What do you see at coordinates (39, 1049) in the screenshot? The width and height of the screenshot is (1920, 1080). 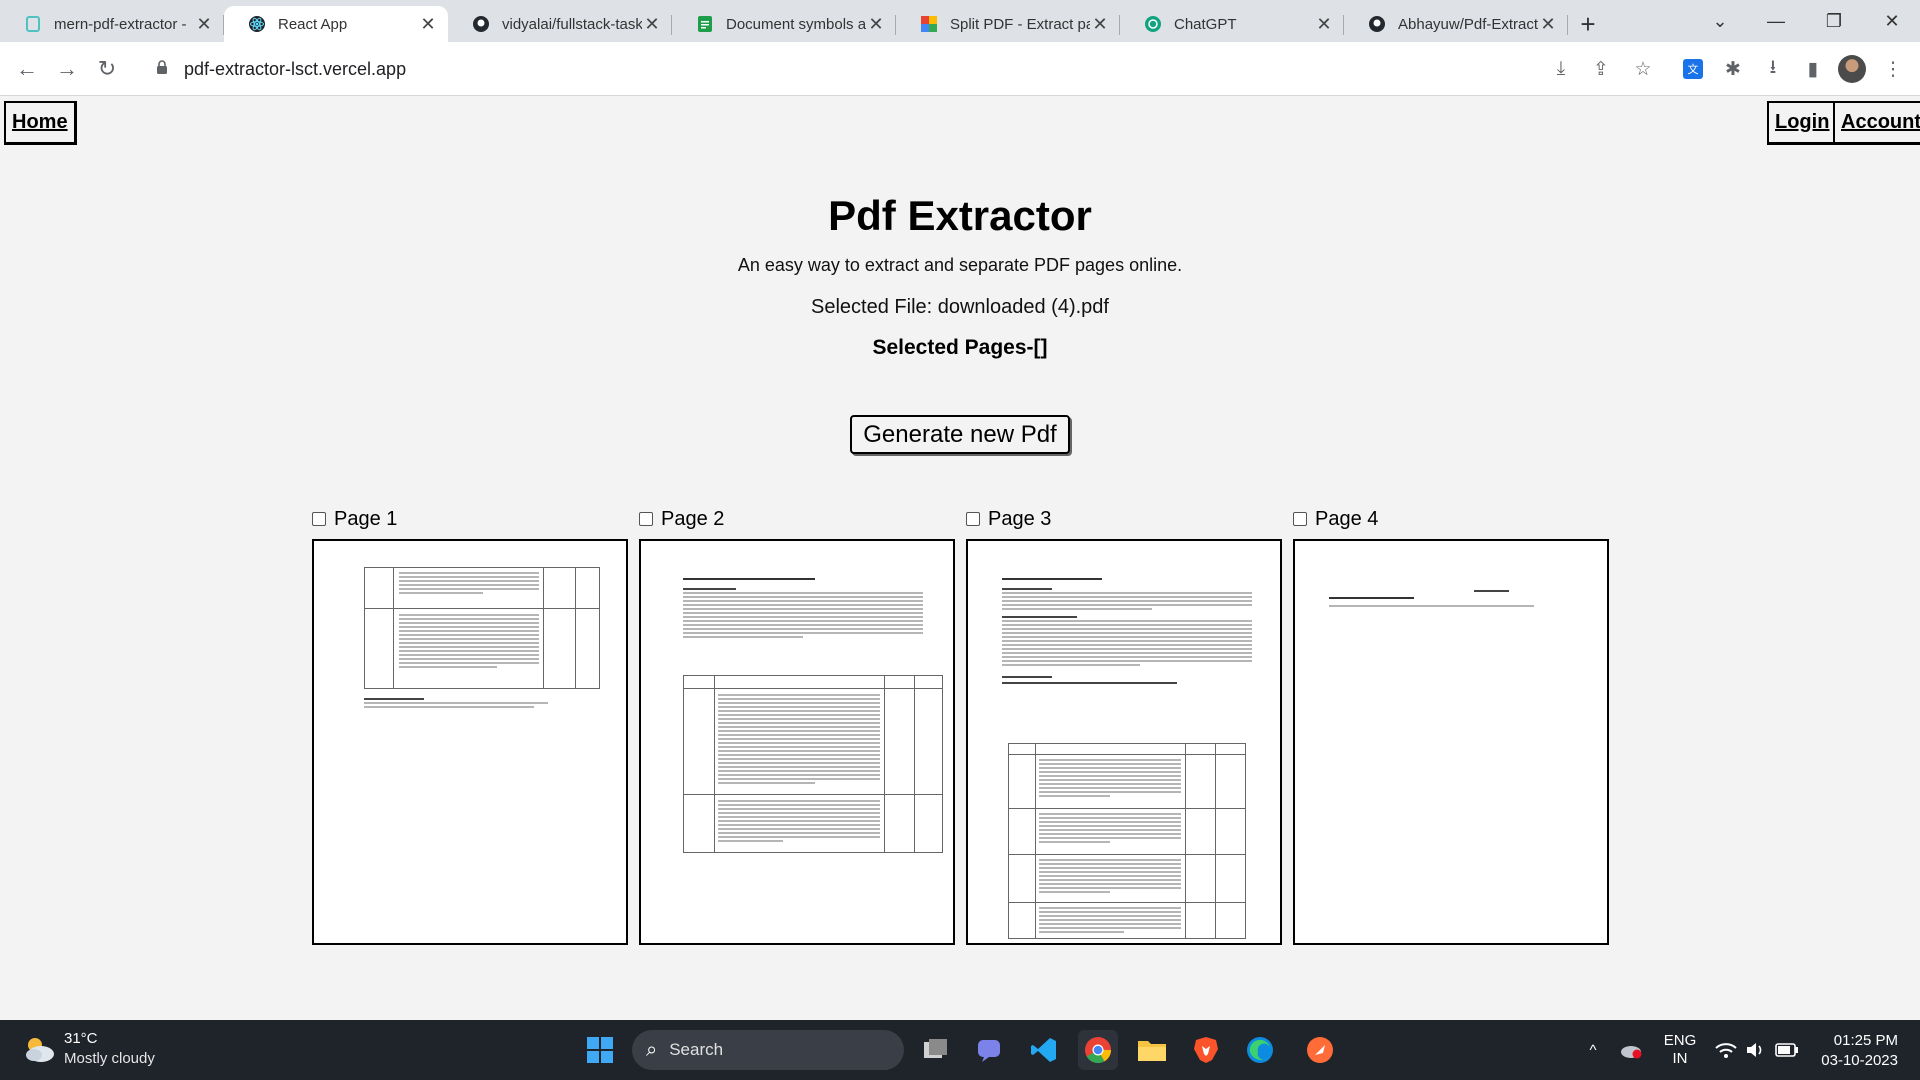 I see `weather-cloud-icon` at bounding box center [39, 1049].